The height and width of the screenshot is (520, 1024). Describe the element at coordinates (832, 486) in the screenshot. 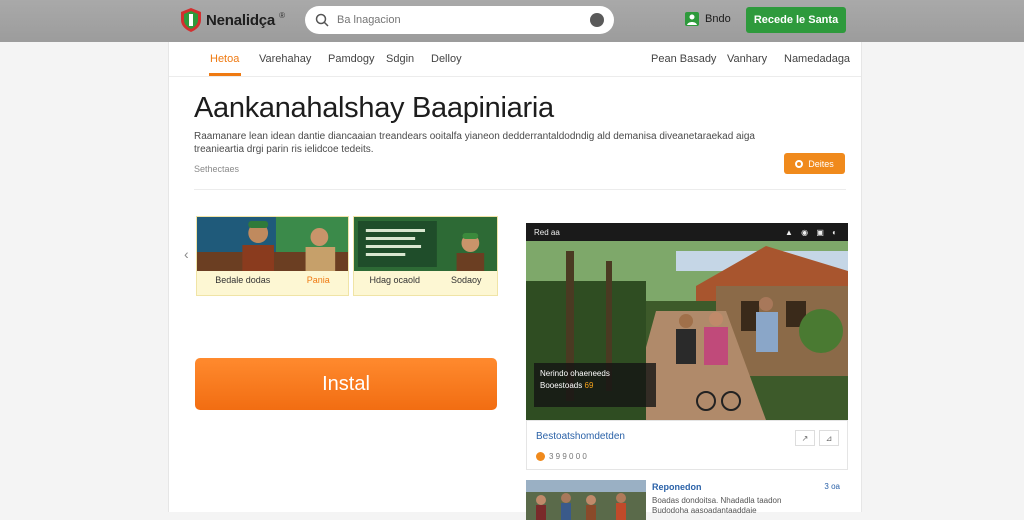

I see `related-count: 3 oa` at that location.